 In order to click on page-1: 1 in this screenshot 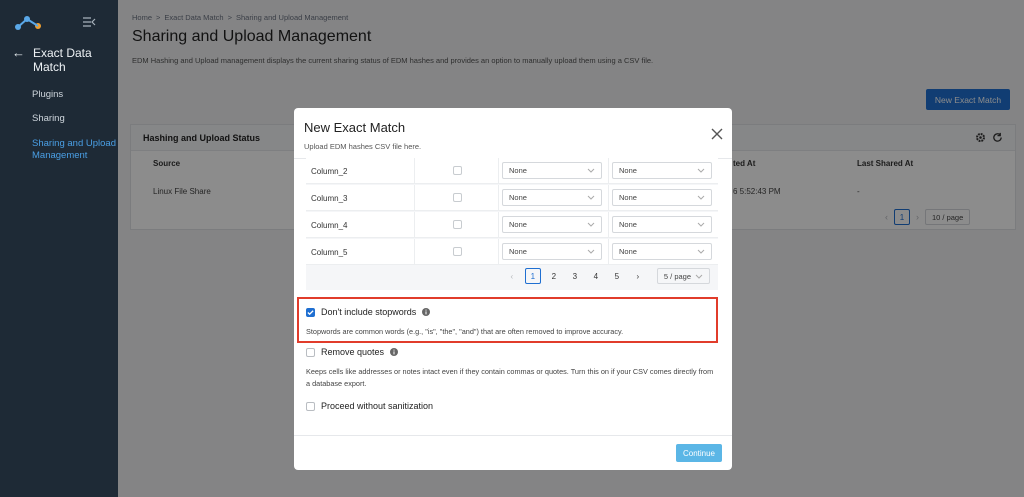, I will do `click(532, 276)`.